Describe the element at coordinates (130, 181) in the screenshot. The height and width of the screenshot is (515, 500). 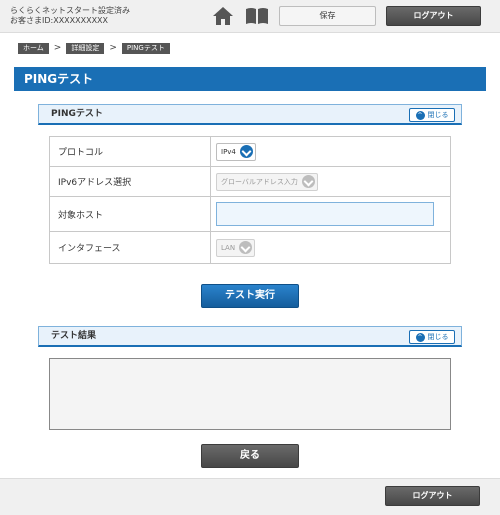
I see `ipv6-address-label: IPv6アドレス選択` at that location.